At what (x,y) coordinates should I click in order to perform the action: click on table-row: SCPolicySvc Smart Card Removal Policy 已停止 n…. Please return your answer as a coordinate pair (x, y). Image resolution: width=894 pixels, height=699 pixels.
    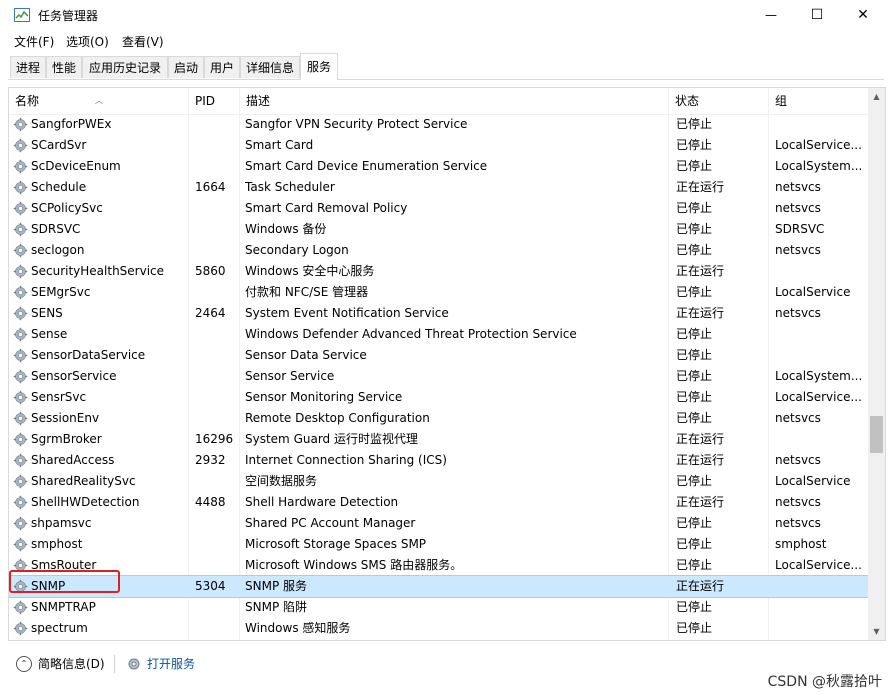
    Looking at the image, I should click on (439, 208).